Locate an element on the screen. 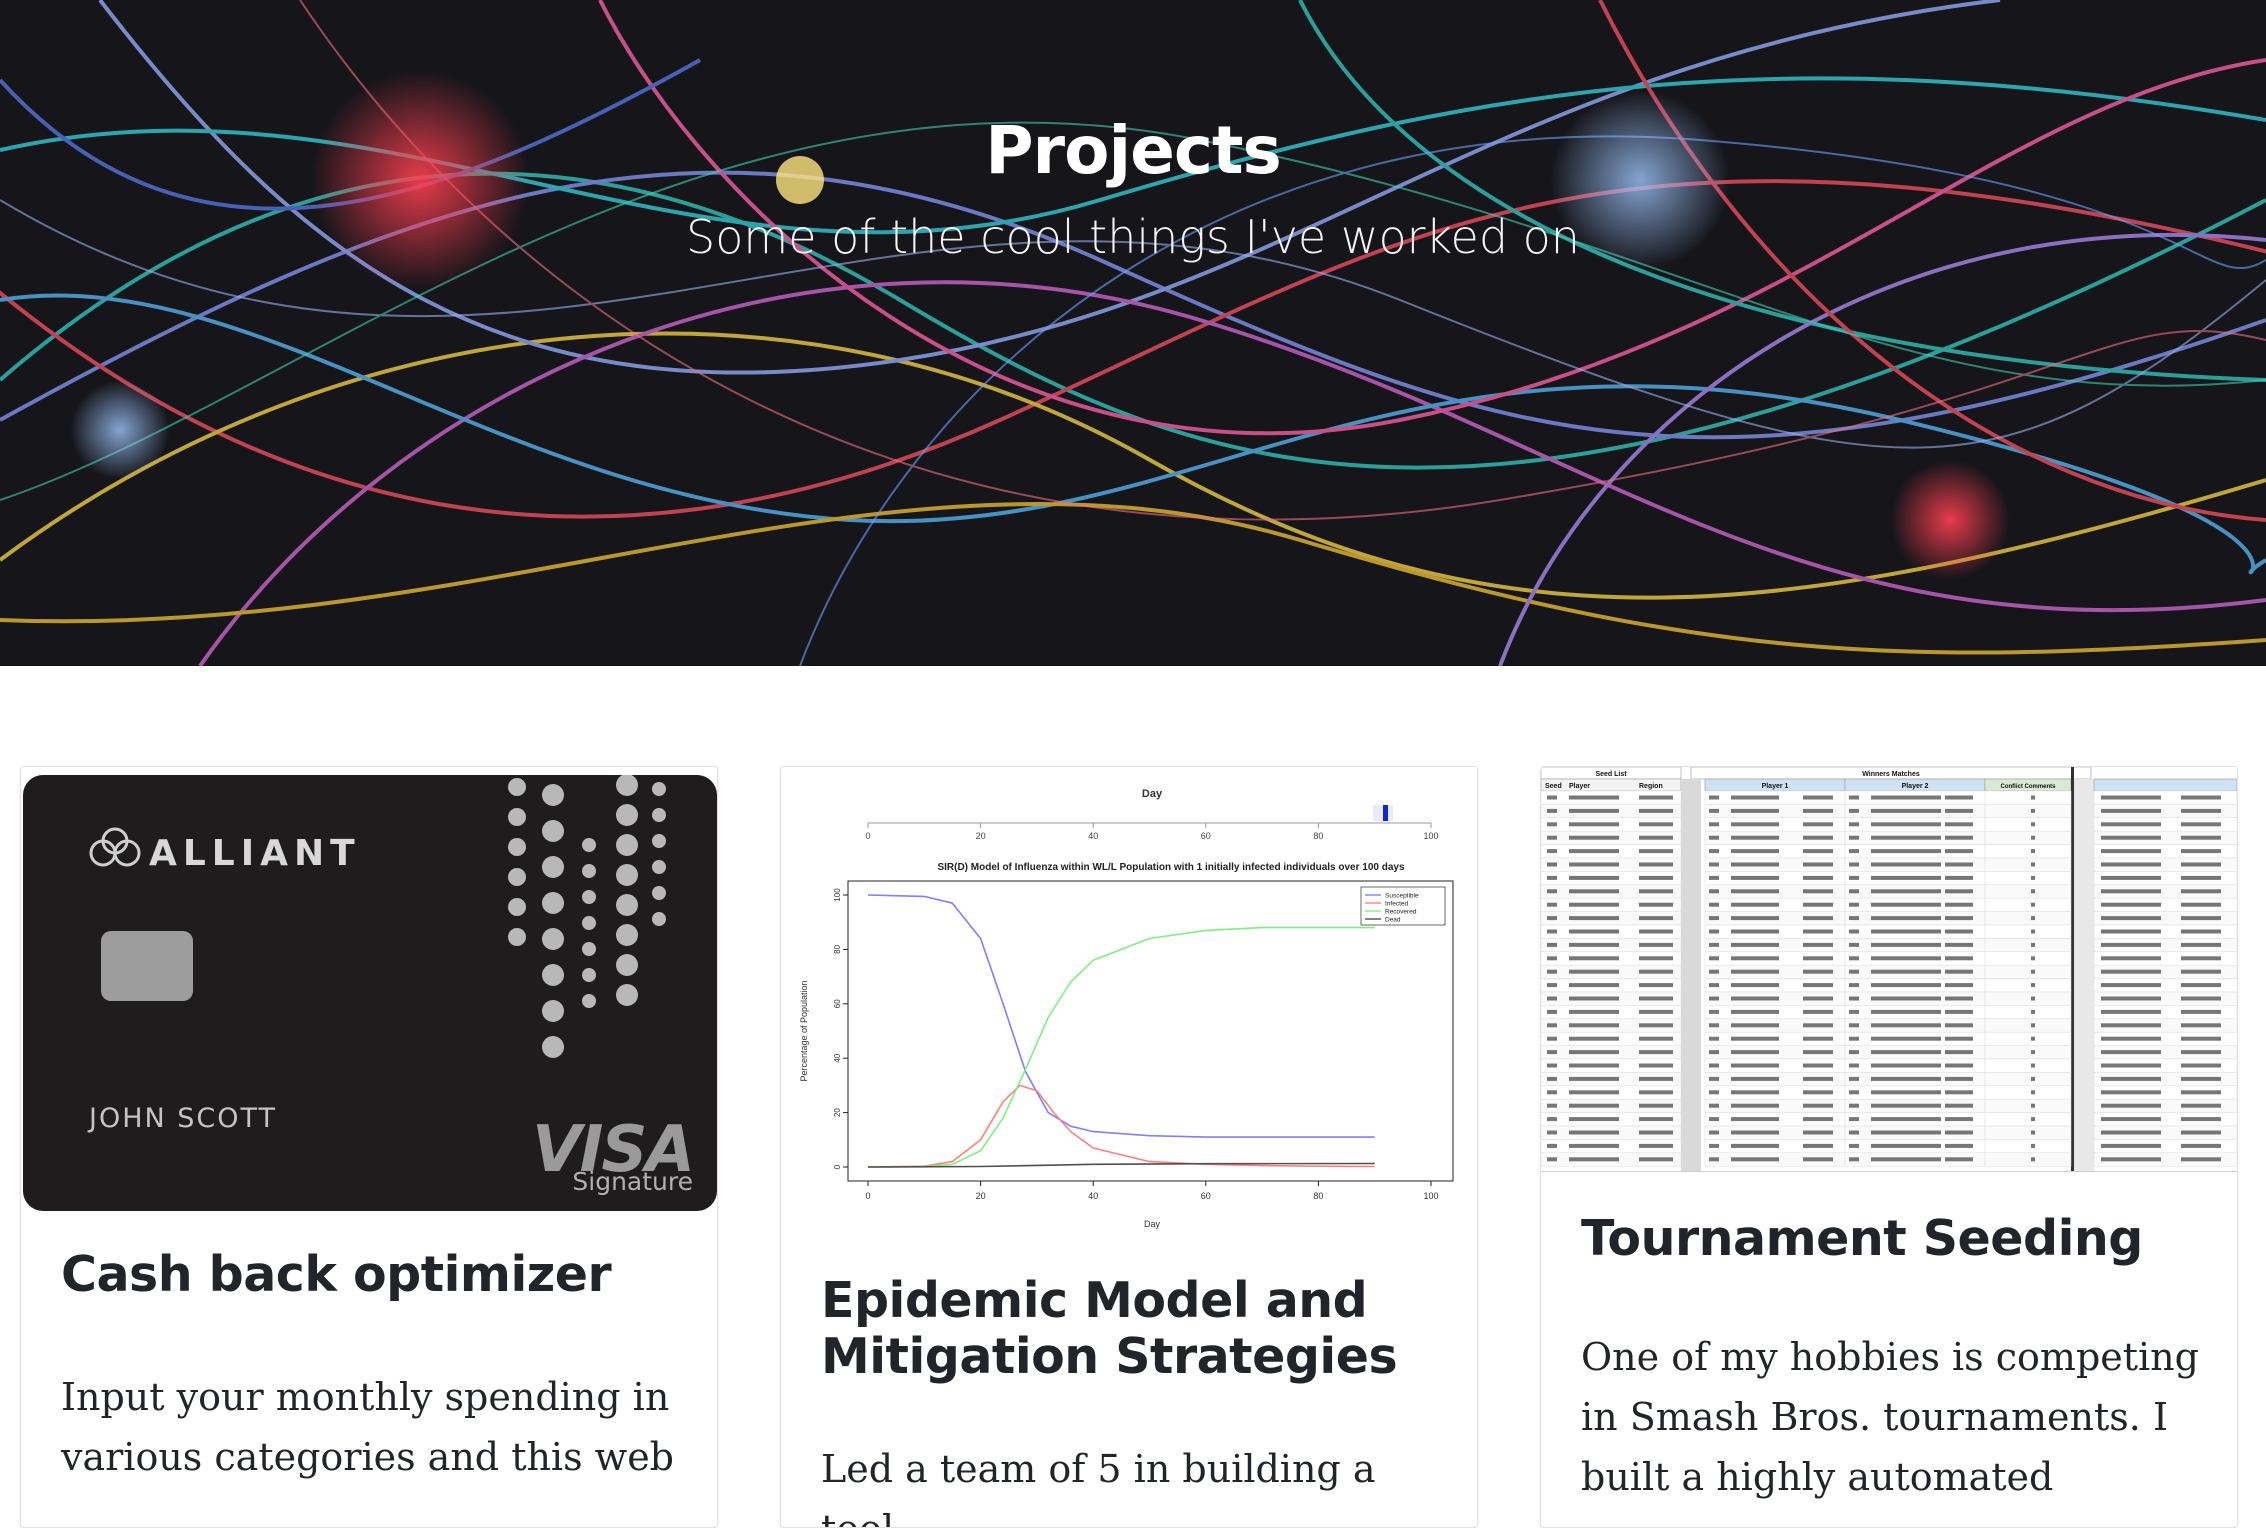  legend-label: Dead is located at coordinates (1393, 920).